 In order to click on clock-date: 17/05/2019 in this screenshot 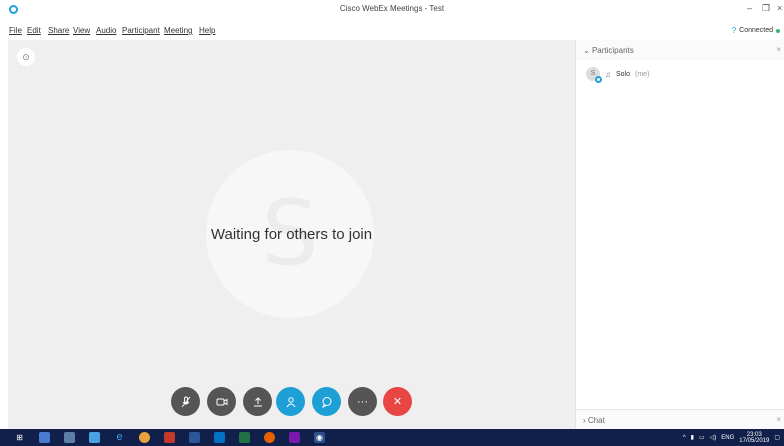, I will do `click(754, 440)`.